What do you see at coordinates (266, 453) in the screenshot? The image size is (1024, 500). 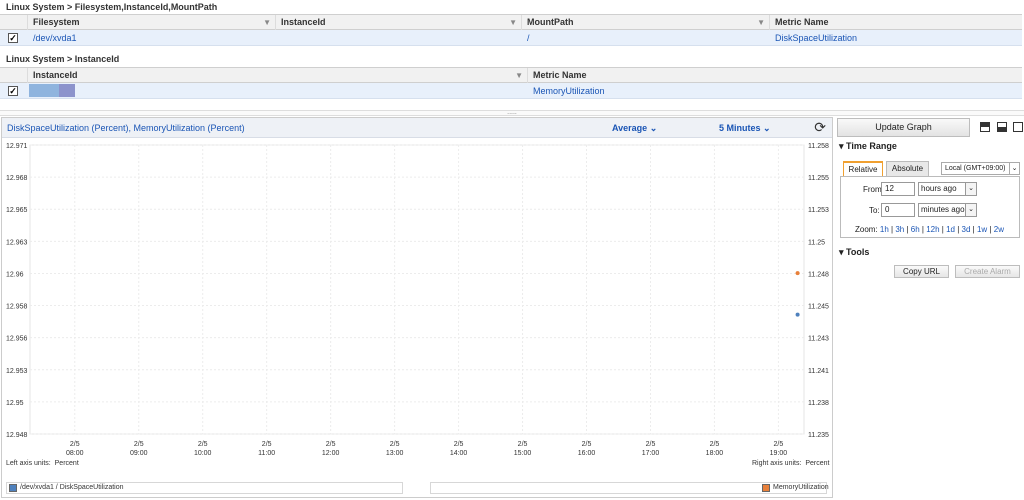 I see `x-tick-time: 11:00` at bounding box center [266, 453].